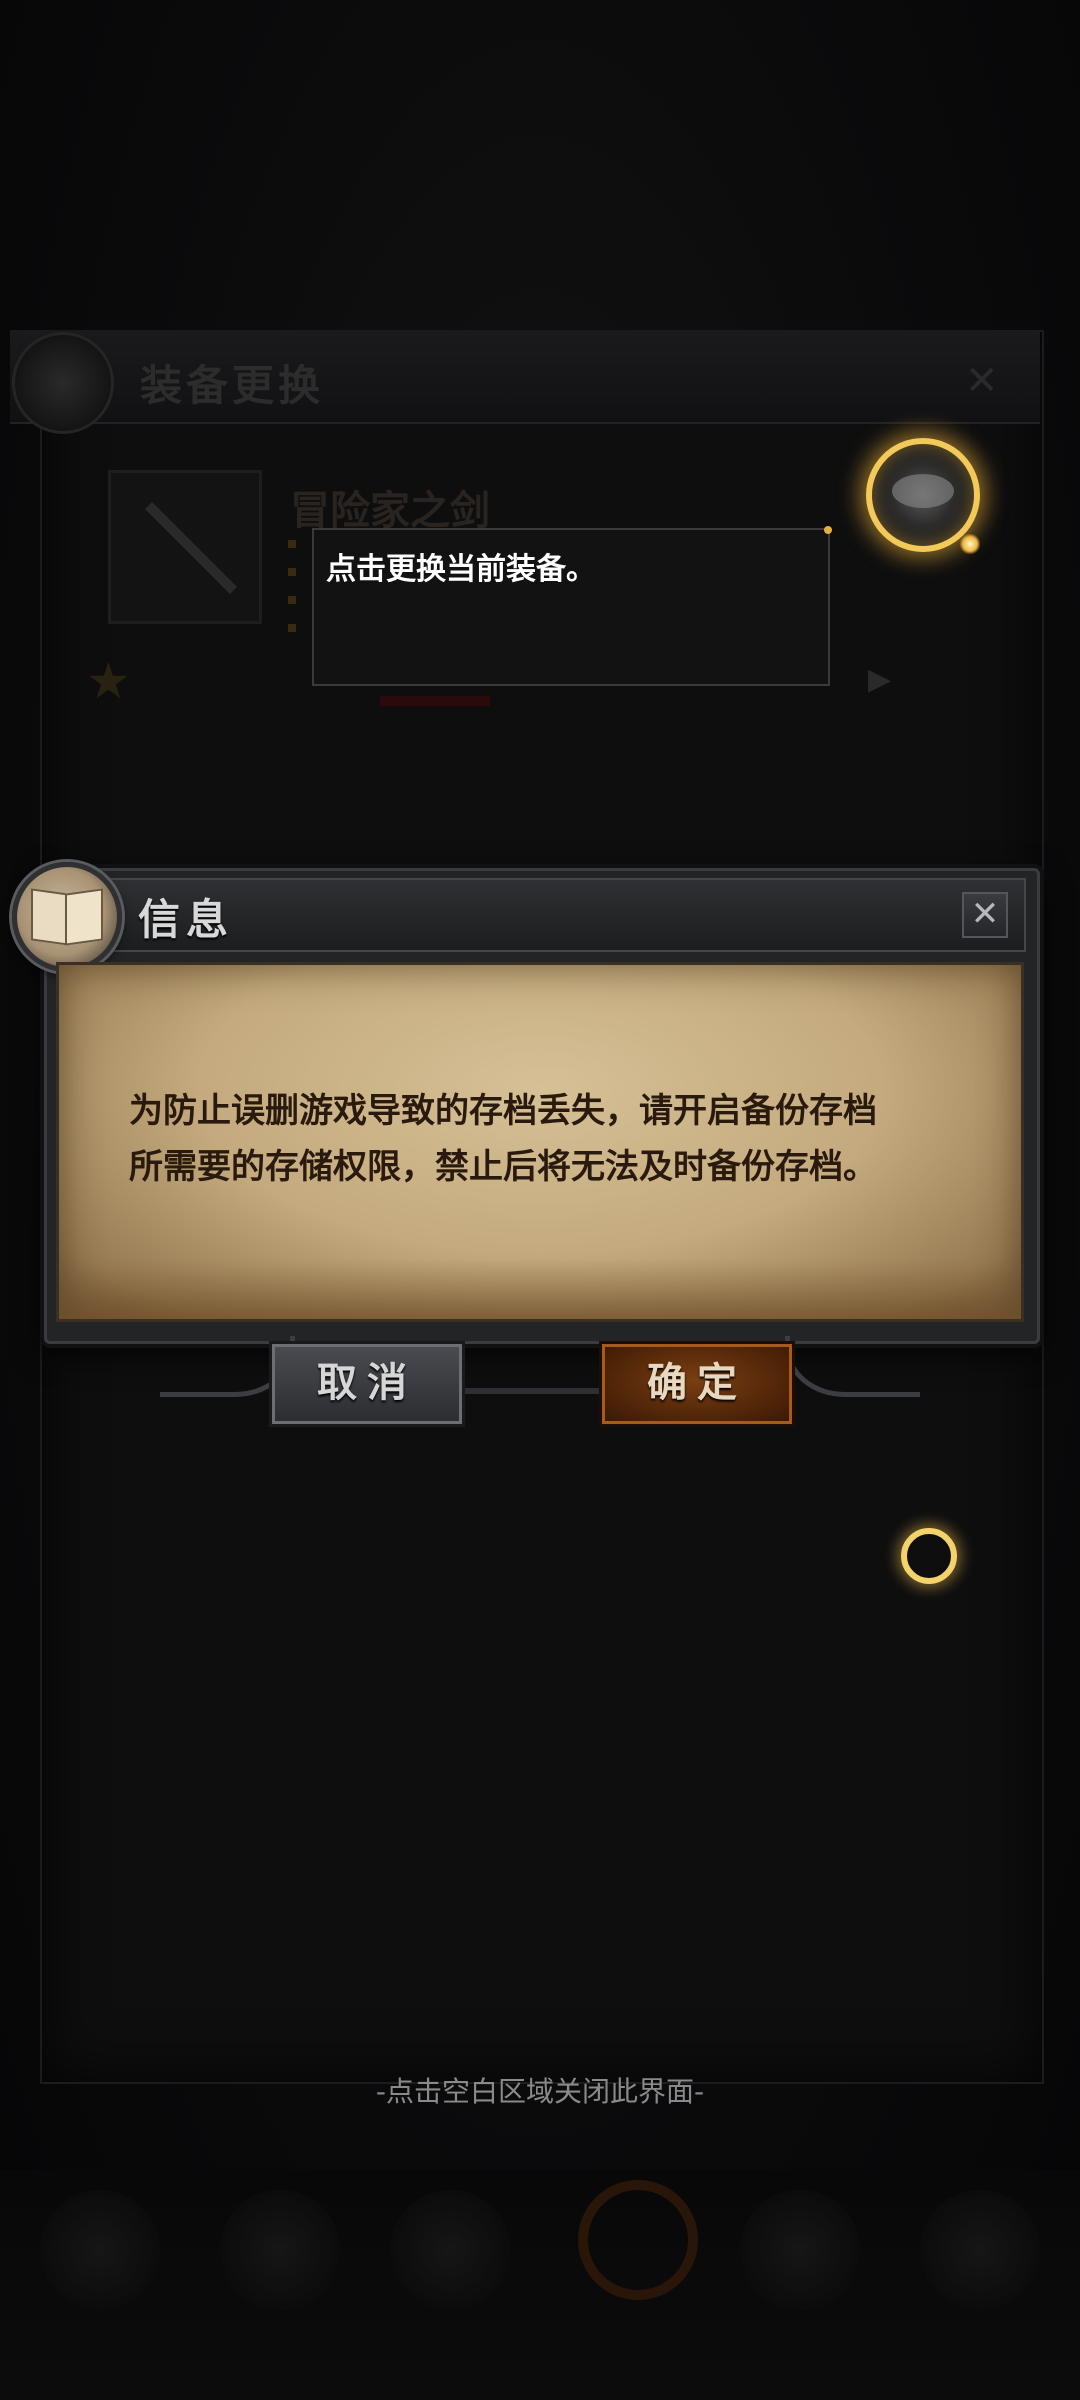 The height and width of the screenshot is (2400, 1080). What do you see at coordinates (186, 919) in the screenshot?
I see `dialog-title: 信息` at bounding box center [186, 919].